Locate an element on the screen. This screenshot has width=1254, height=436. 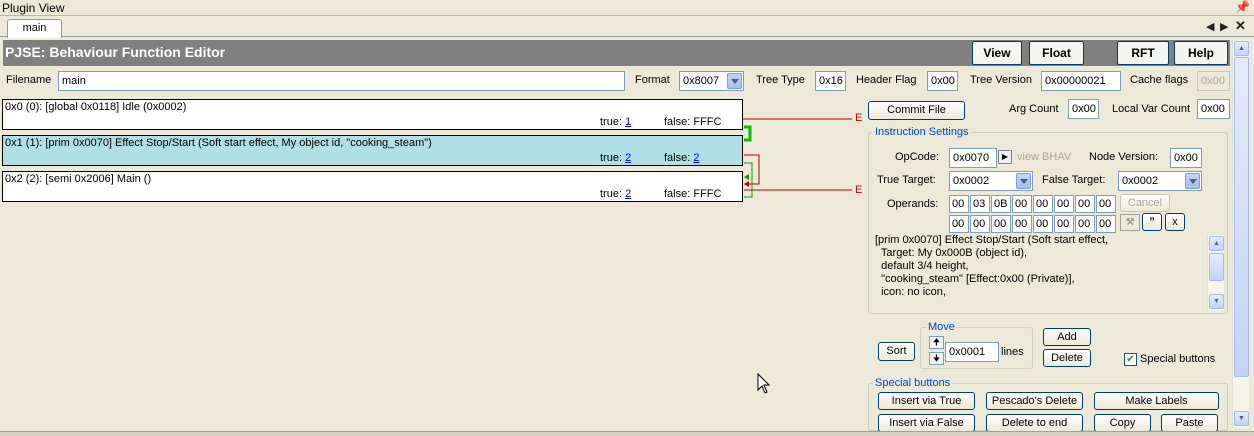
insert-via-true-button: Insert via True is located at coordinates (926, 401).